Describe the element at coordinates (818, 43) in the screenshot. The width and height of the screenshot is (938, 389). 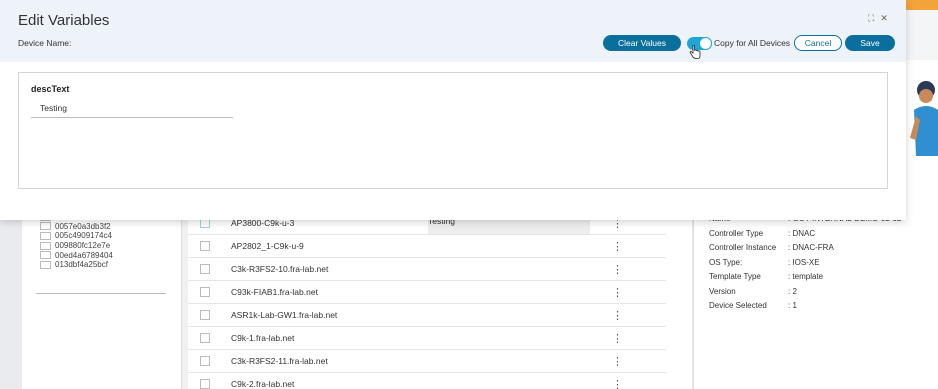
I see `cancel-button: Cancel` at that location.